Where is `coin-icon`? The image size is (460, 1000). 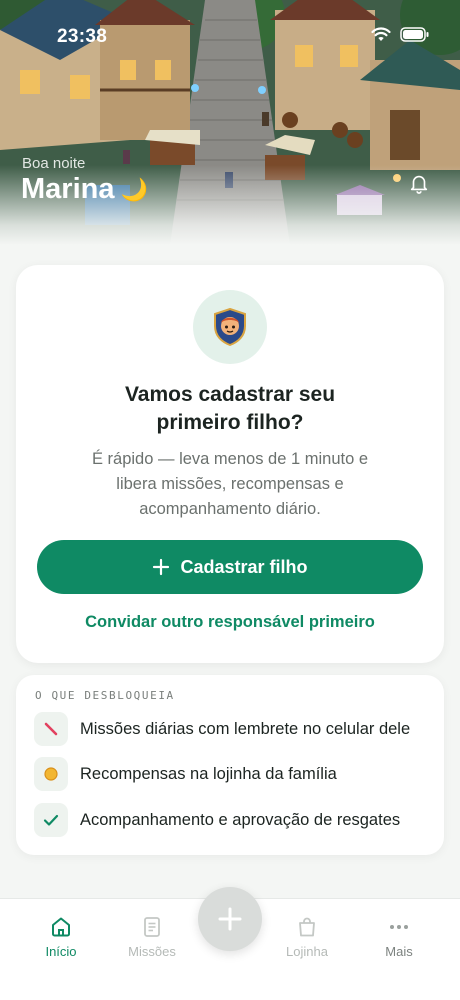 coin-icon is located at coordinates (51, 774).